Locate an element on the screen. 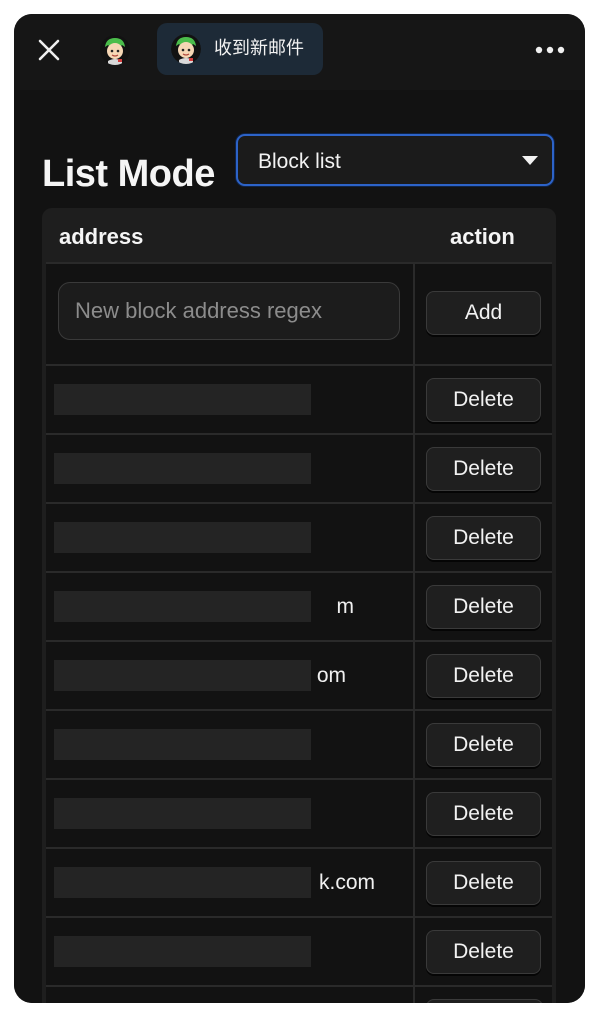  page-title: List Mode is located at coordinates (128, 174).